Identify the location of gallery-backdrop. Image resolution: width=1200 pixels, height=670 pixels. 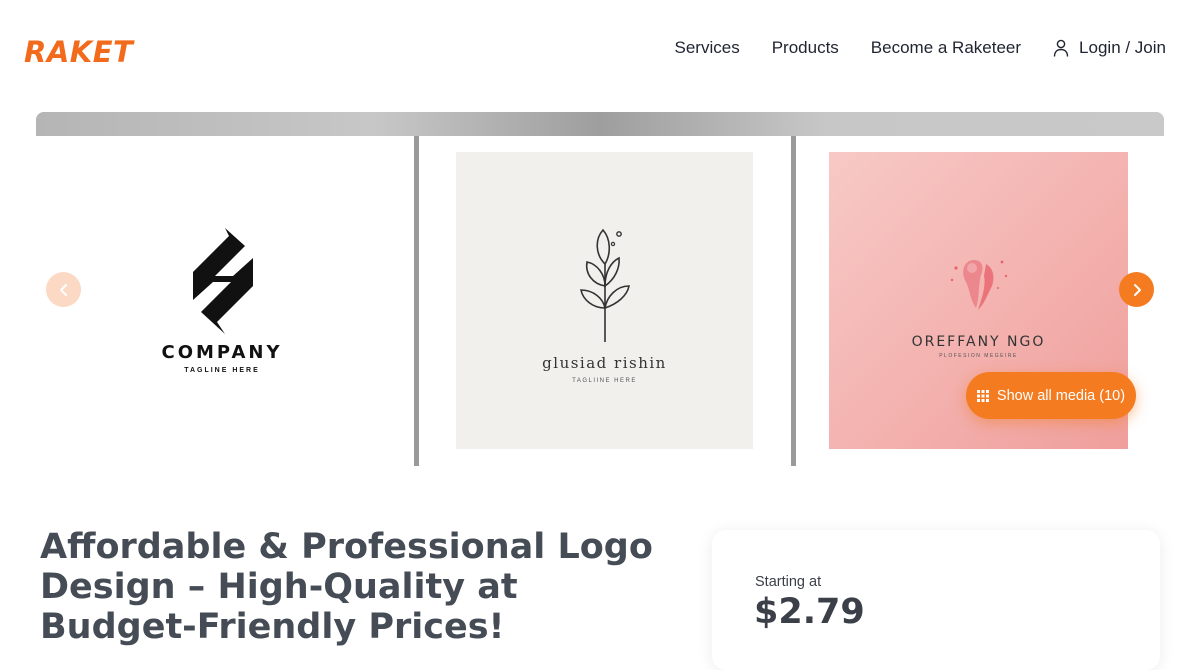
(600, 124).